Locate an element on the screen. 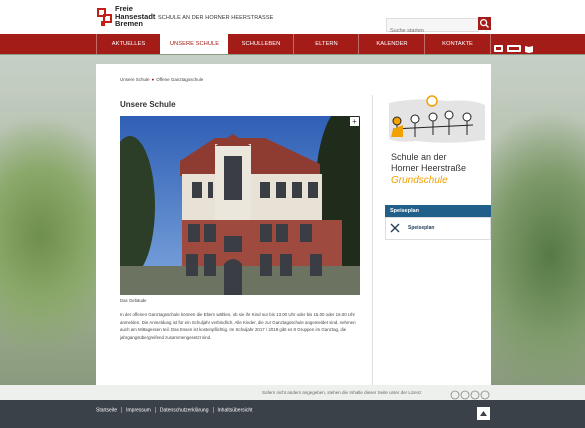  search-icon is located at coordinates (484, 23).